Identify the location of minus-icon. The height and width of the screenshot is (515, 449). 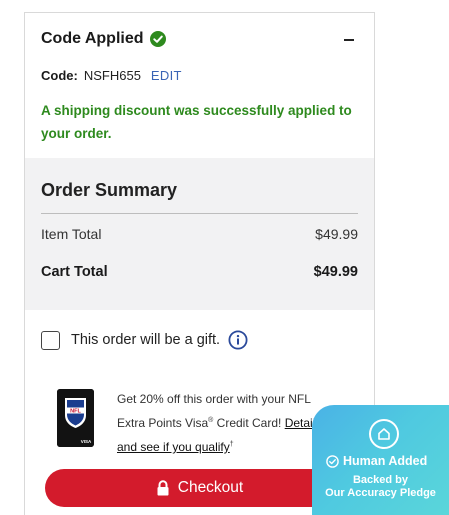
(349, 40).